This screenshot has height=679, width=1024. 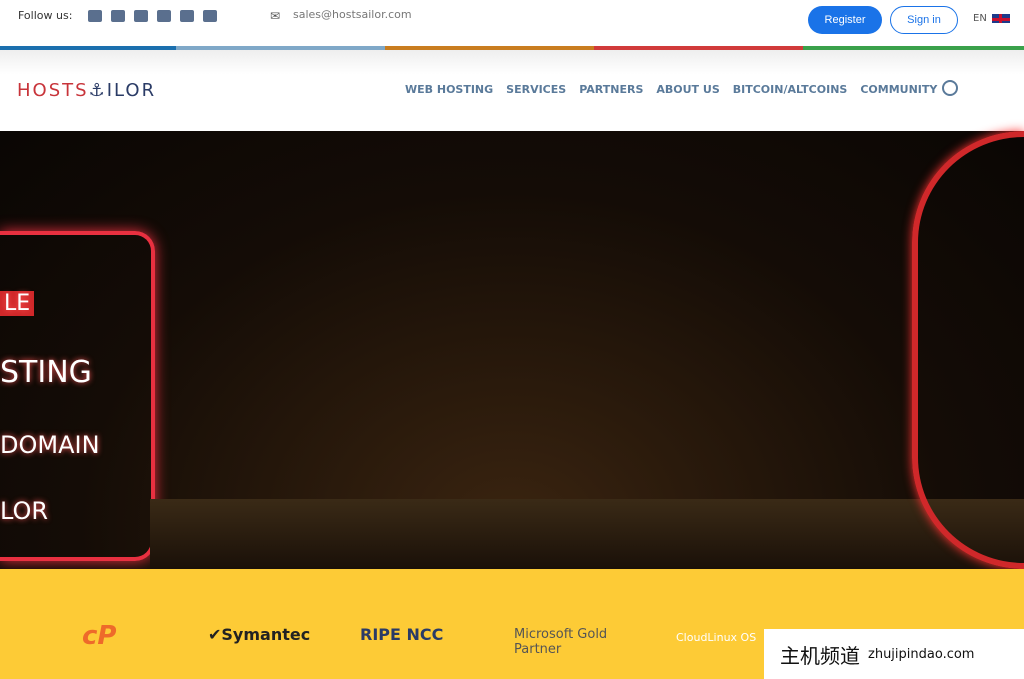 I want to click on uk-flag-icon, so click(x=1001, y=18).